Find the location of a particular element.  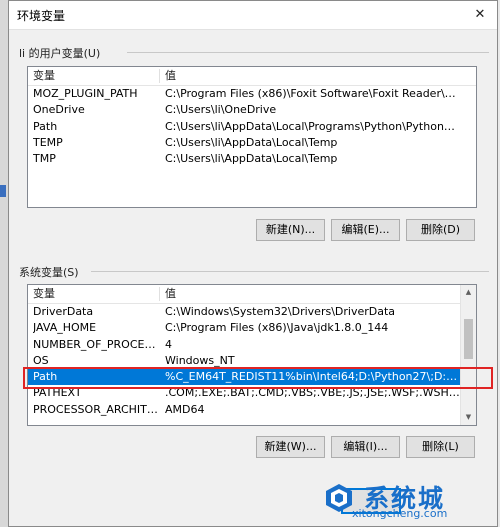

table-row: NUMBER_OF_PROCESSORS 4 is located at coordinates (252, 345).